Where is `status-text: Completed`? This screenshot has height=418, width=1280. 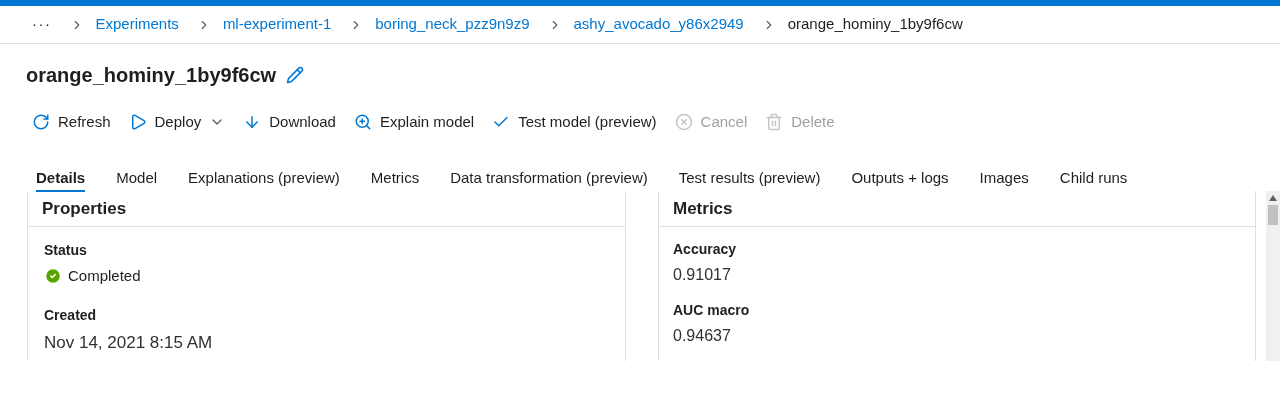
status-text: Completed is located at coordinates (104, 276).